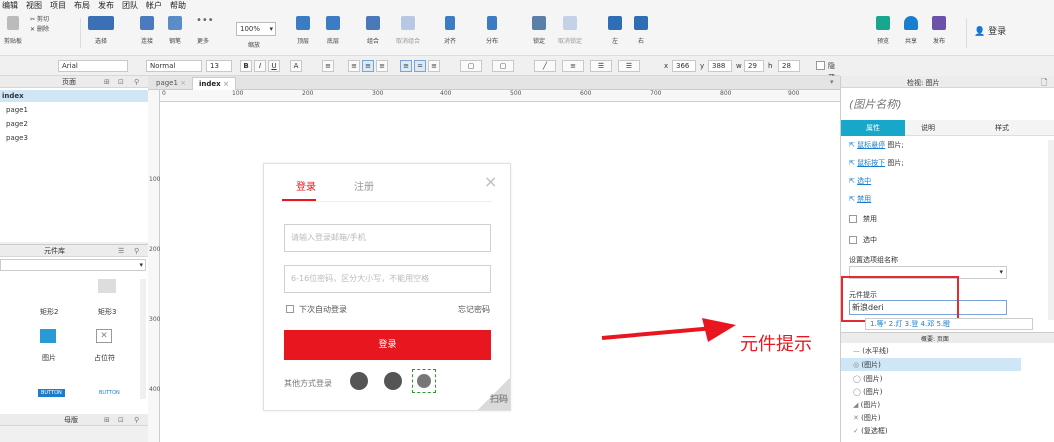 The image size is (1054, 442). I want to click on outline-item: ✕ (图片), so click(867, 418).